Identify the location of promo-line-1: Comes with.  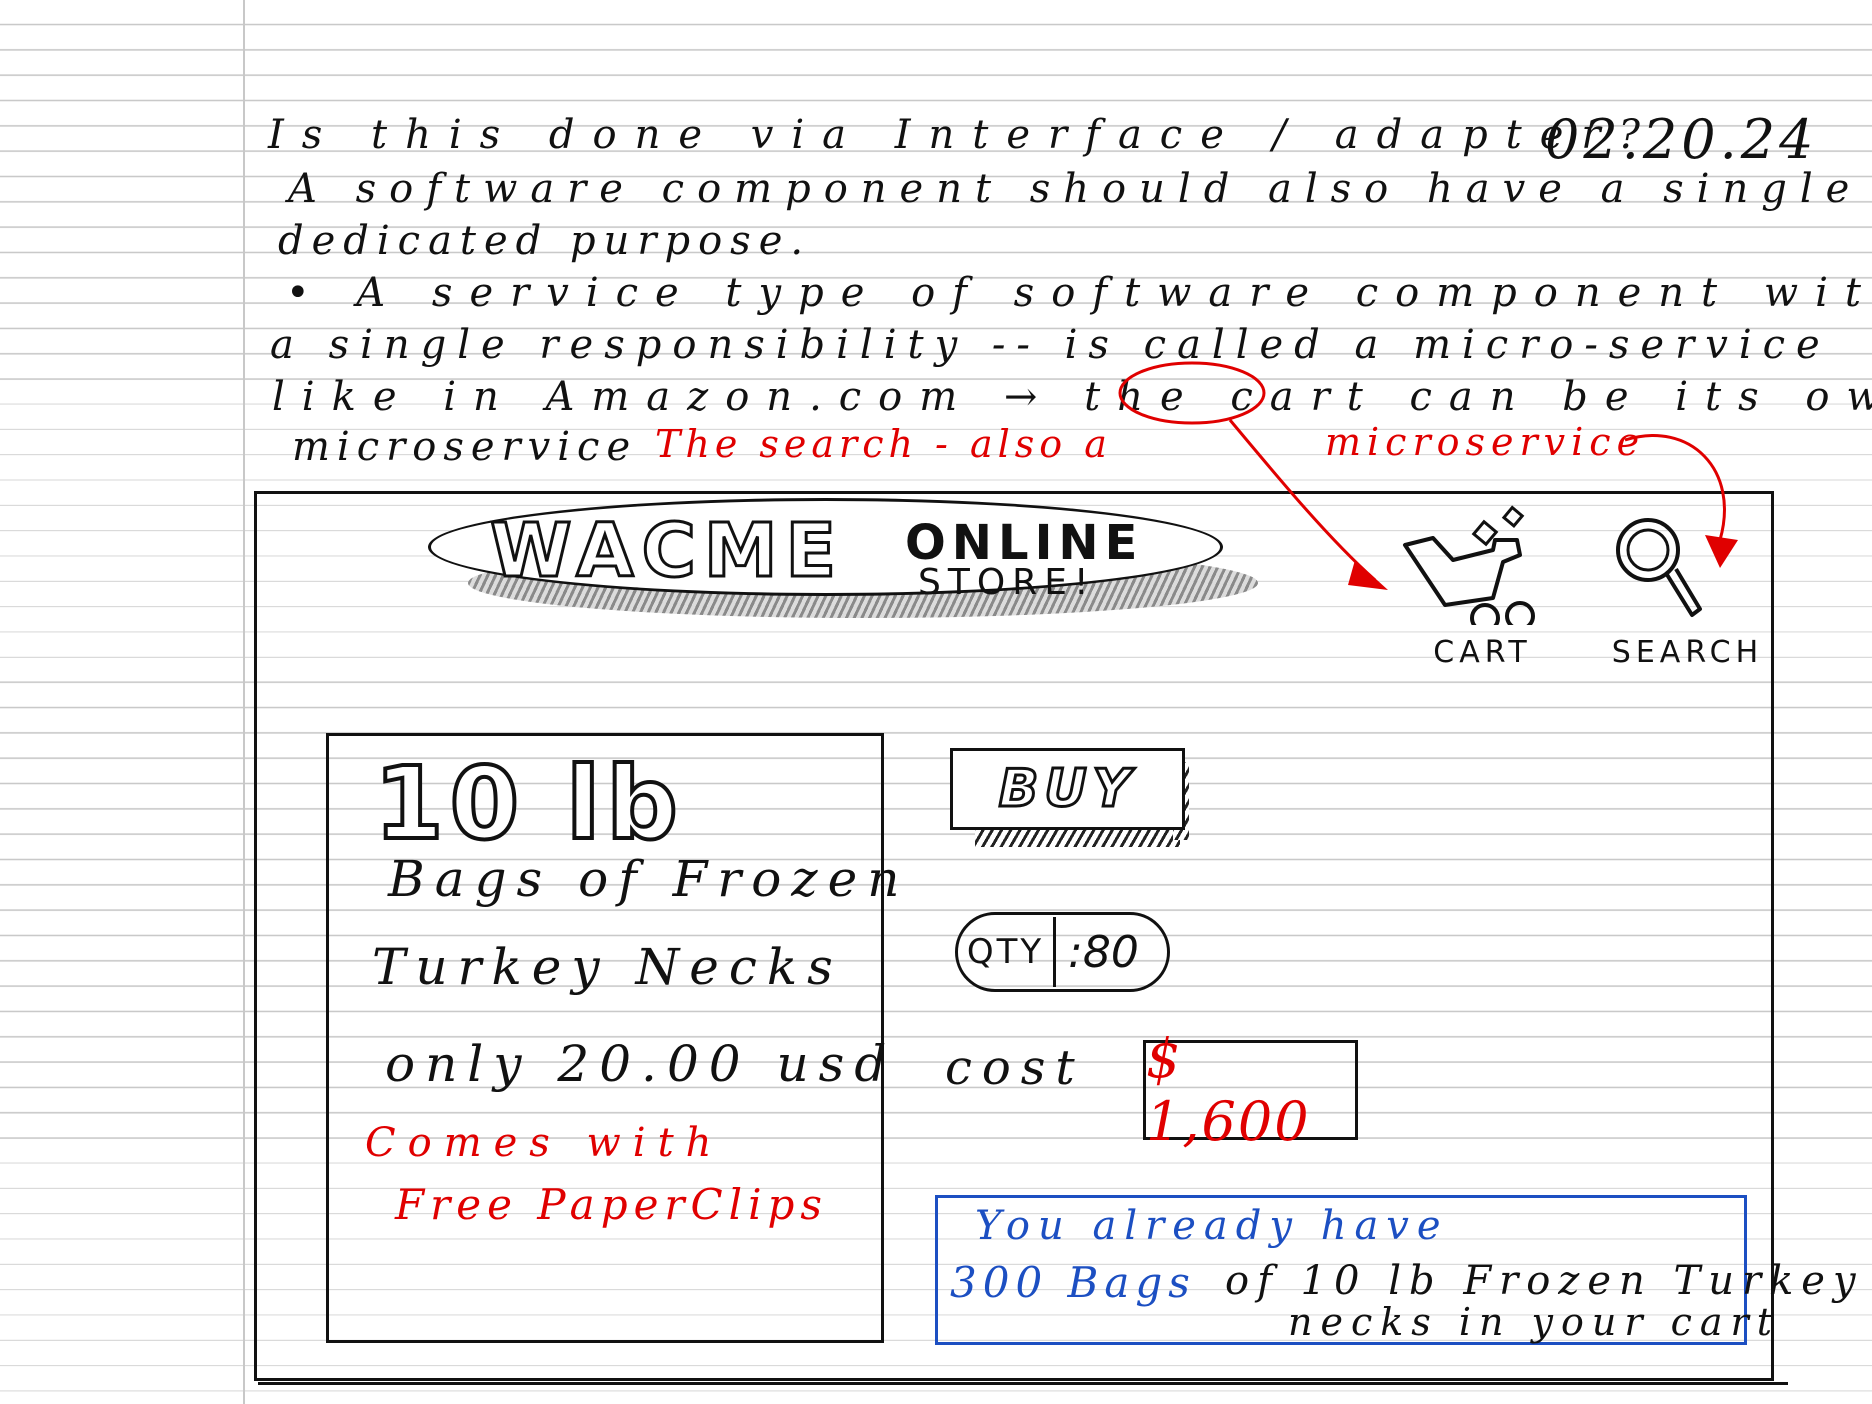
(544, 1143).